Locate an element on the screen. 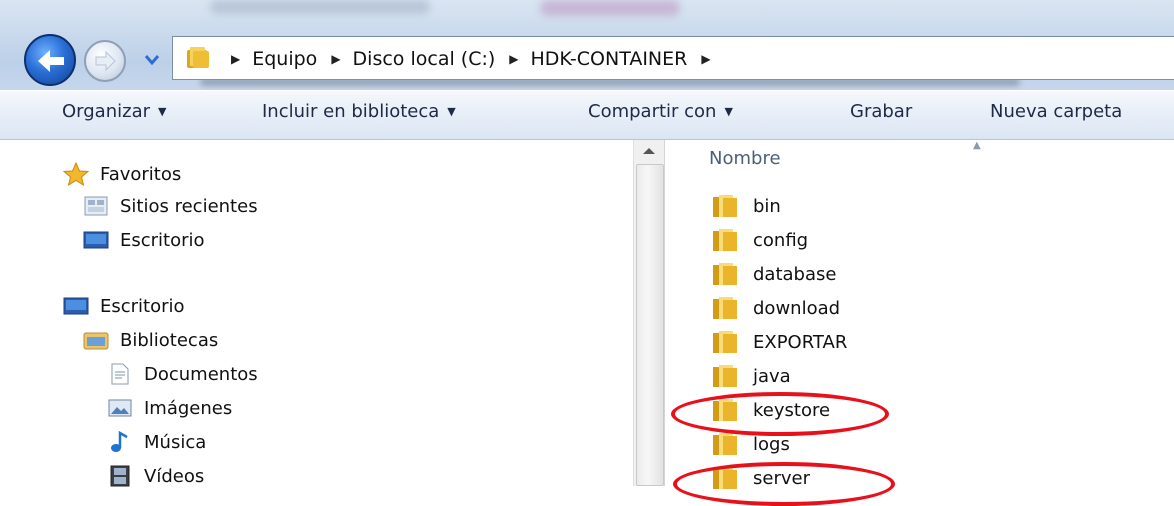  list-item: download is located at coordinates (776, 308).